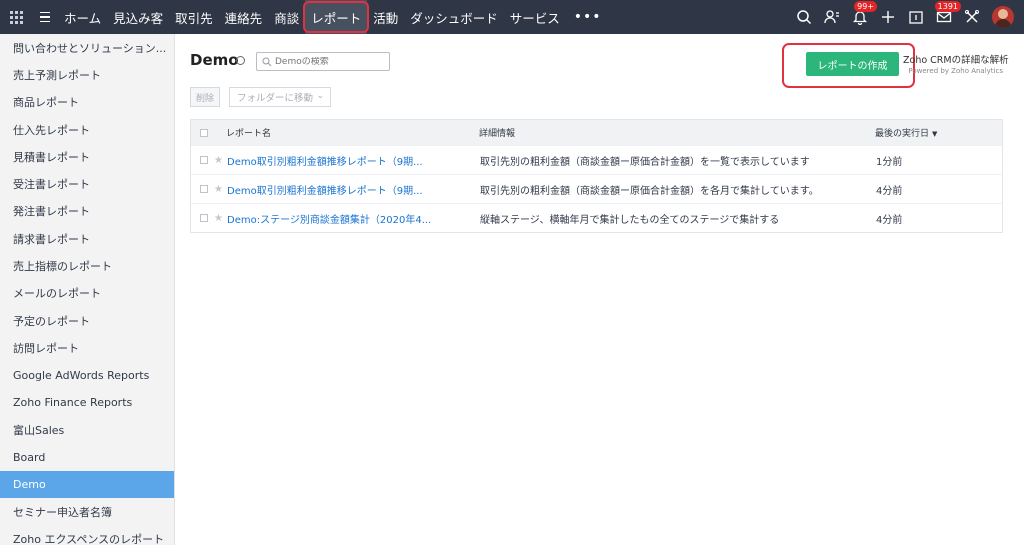  I want to click on analytics-subtitle: Powered by Zoho Analytics, so click(955, 71).